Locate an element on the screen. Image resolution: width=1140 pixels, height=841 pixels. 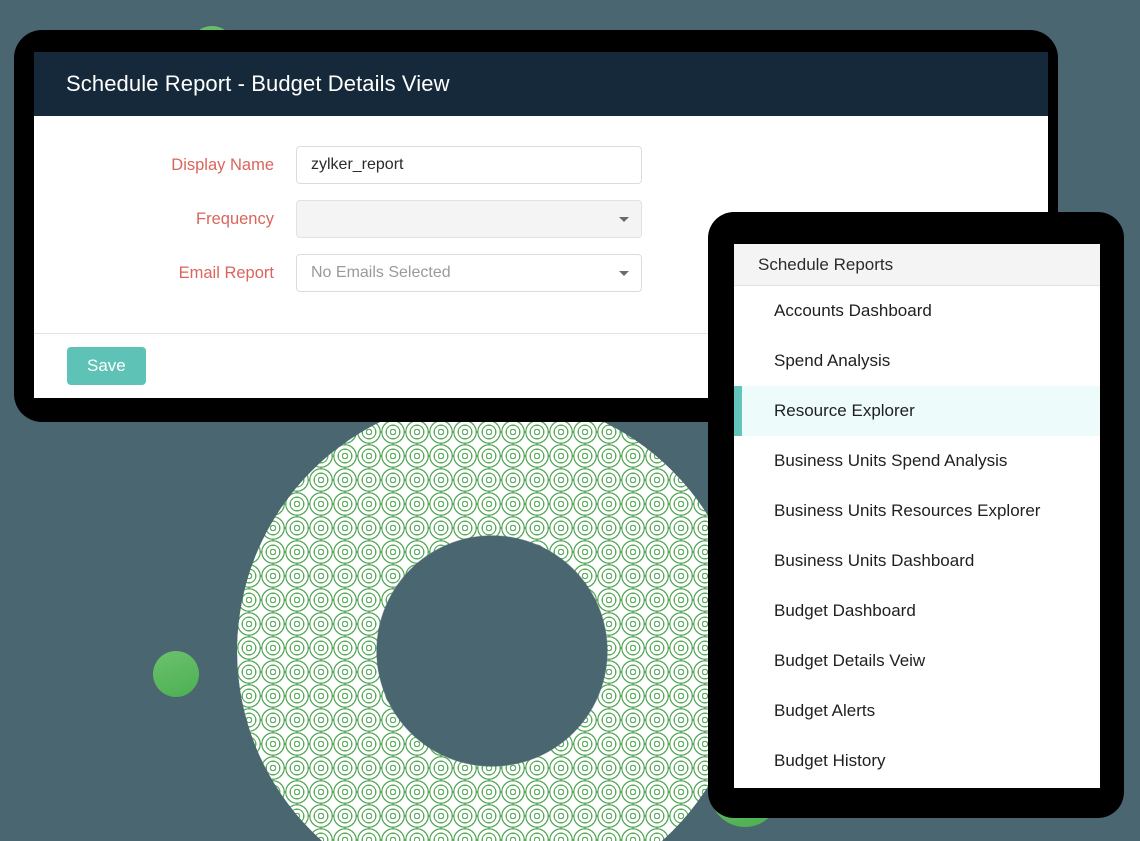
form-row-display-name: Display Name zylker_report is located at coordinates (541, 165).